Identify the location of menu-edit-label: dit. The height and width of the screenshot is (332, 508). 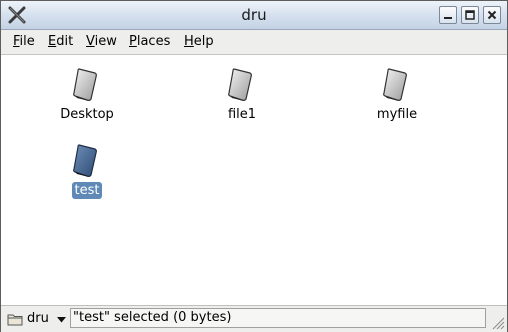
(65, 41).